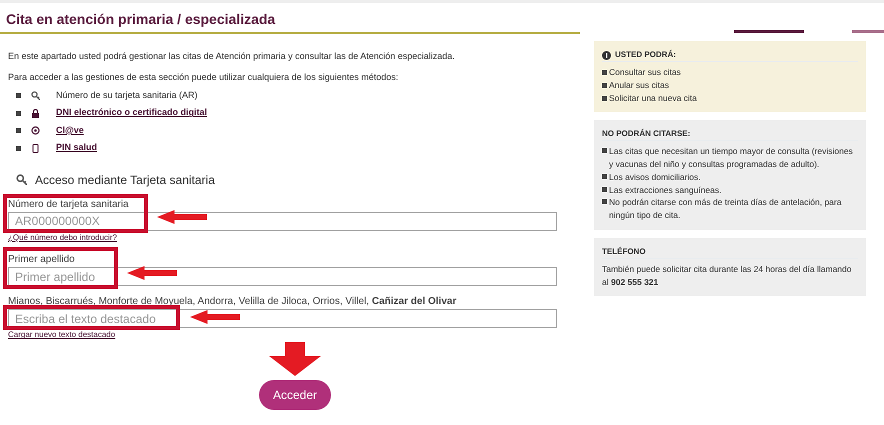 The image size is (884, 425). Describe the element at coordinates (68, 205) in the screenshot. I see `field-label: Número de tarjeta sanitaria` at that location.